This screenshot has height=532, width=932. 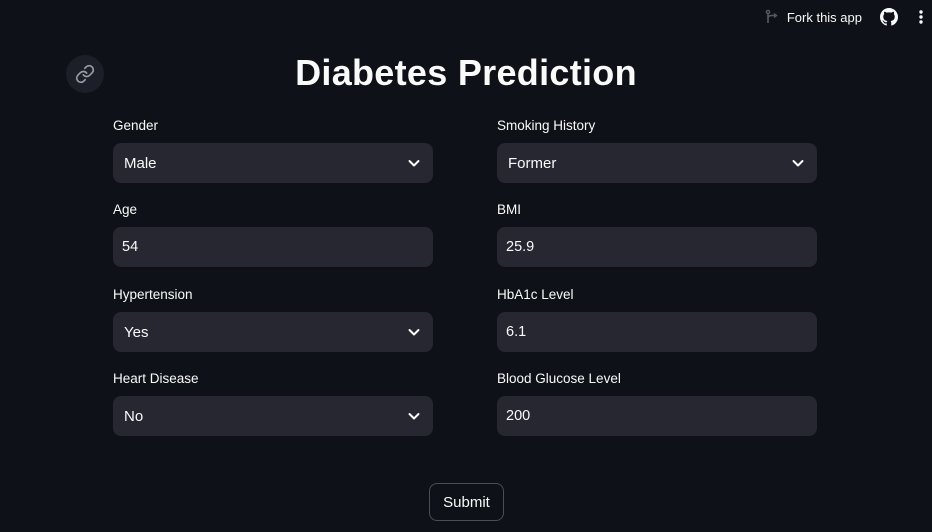 I want to click on age-input: 54, so click(x=273, y=247).